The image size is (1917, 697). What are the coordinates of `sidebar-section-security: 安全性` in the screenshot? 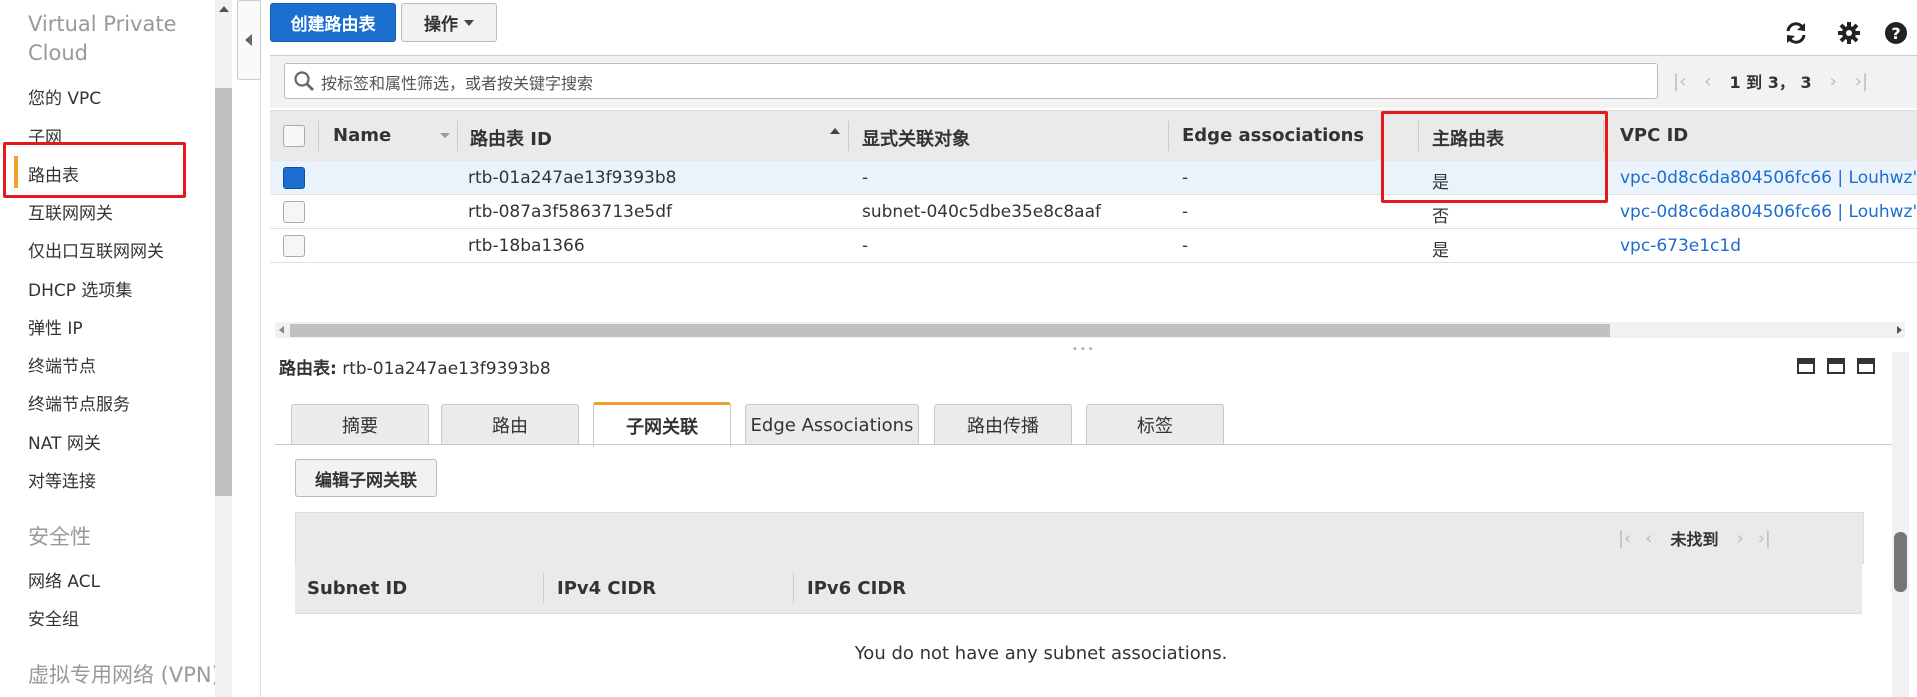 It's located at (59, 537).